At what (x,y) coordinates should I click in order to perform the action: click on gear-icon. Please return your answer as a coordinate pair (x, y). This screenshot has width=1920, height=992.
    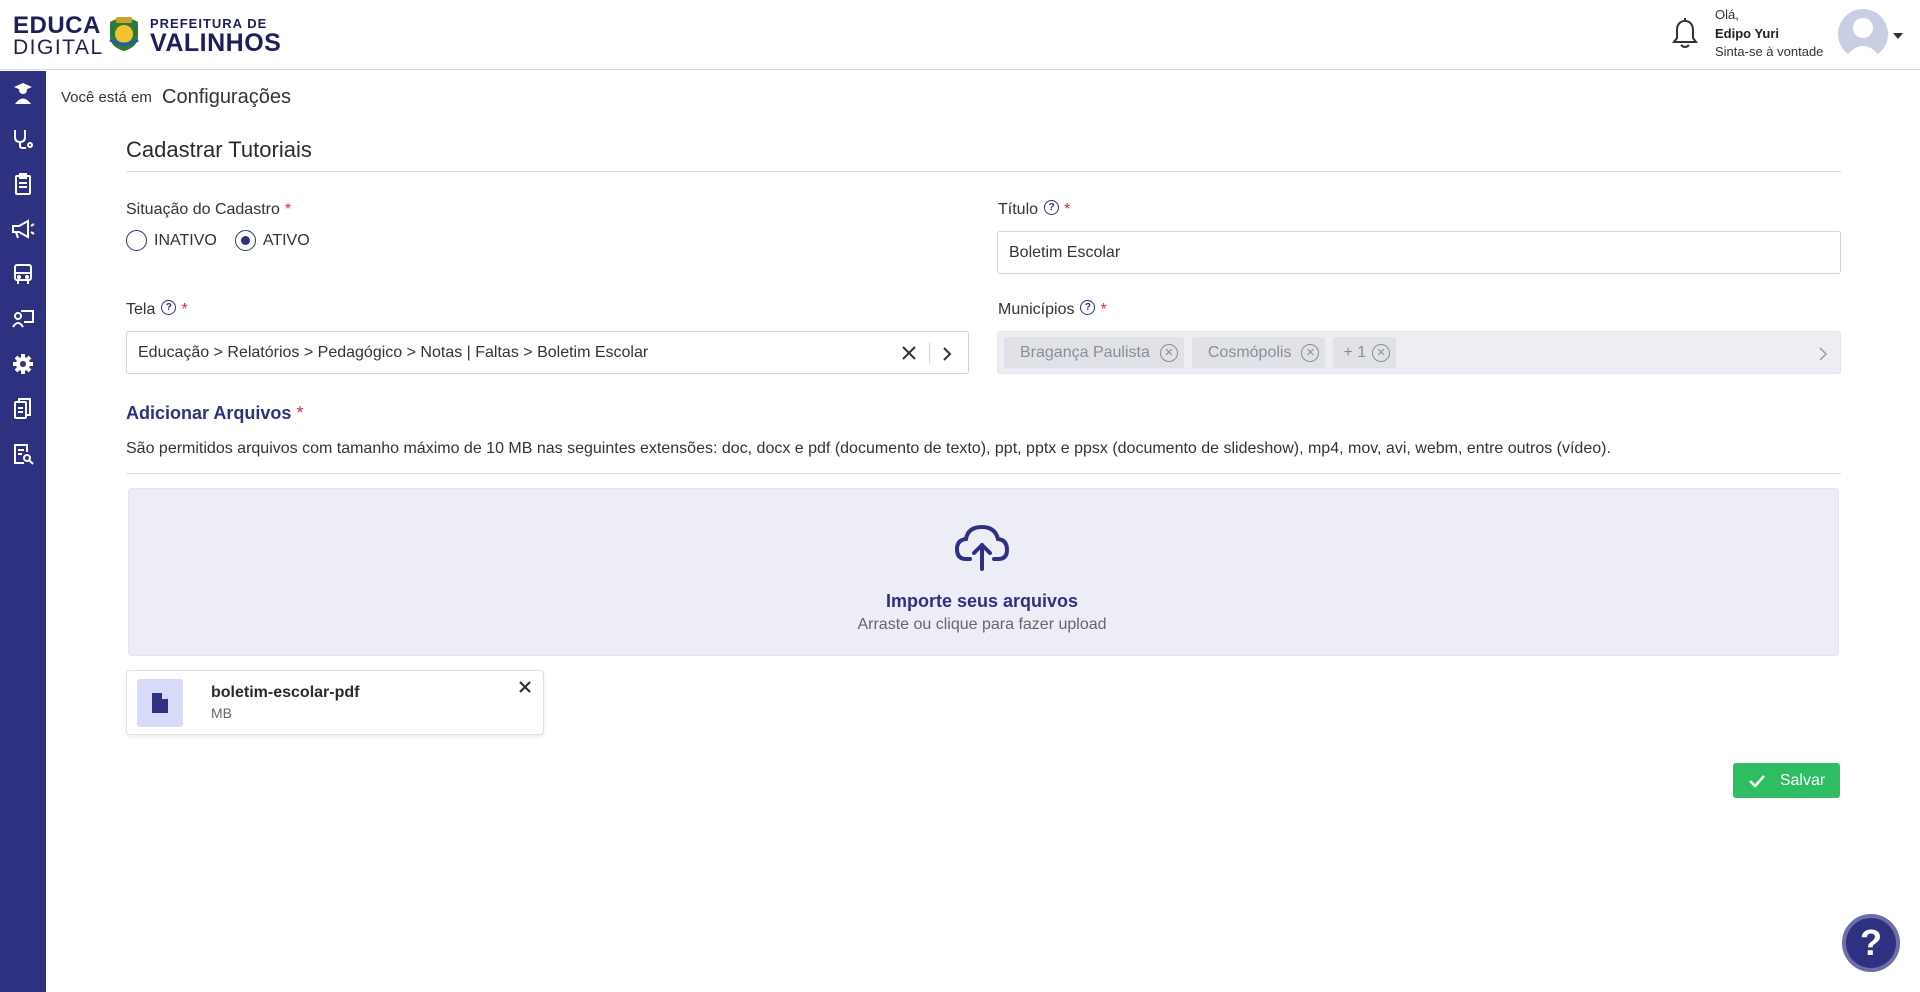
    Looking at the image, I should click on (23, 364).